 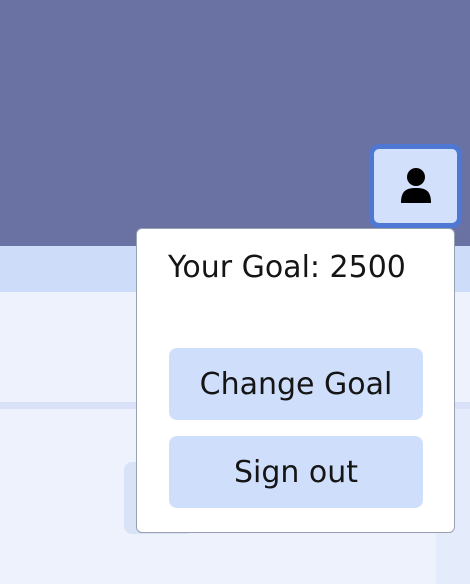 I want to click on sign-out-button: Sign out, so click(x=296, y=472).